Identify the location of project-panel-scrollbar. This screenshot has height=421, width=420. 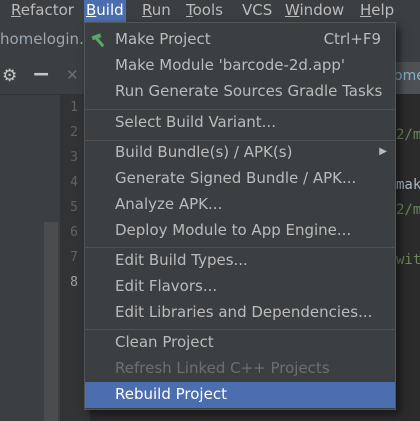
(51, 321).